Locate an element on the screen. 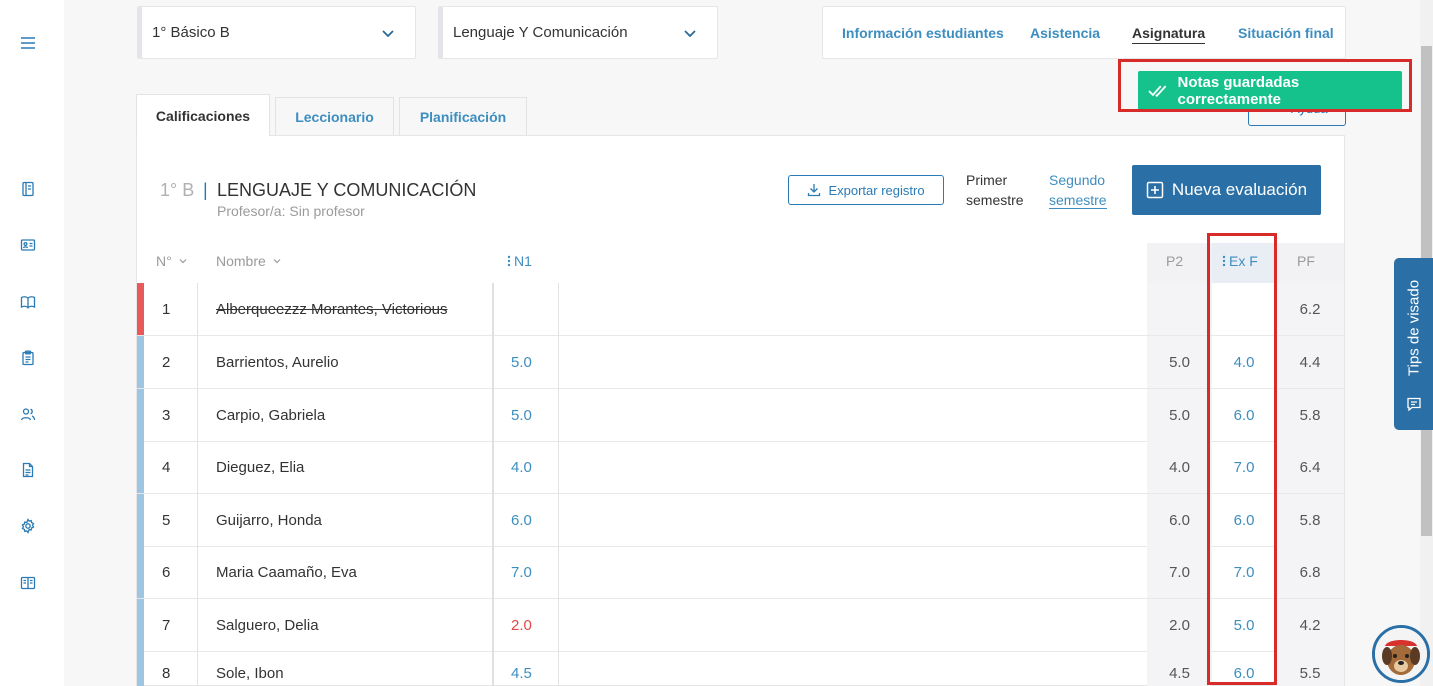 This screenshot has width=1433, height=686. grade-n1: 4.0 is located at coordinates (521, 467).